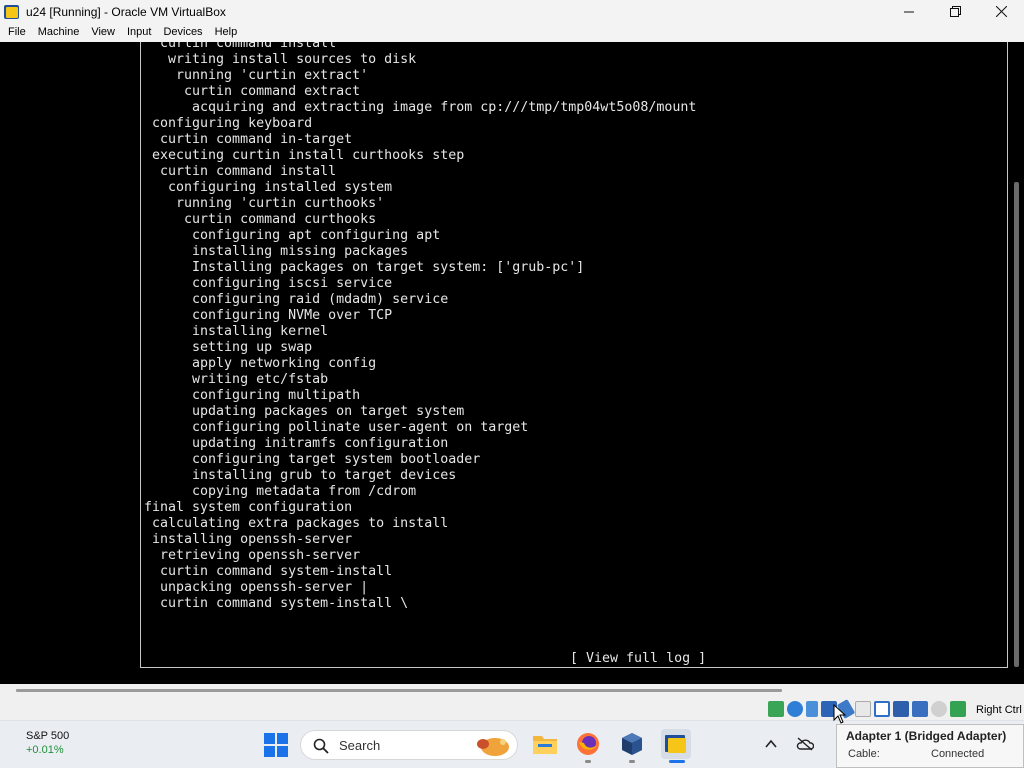  What do you see at coordinates (268, 283) in the screenshot?
I see `log-line: configuring iscsi service` at bounding box center [268, 283].